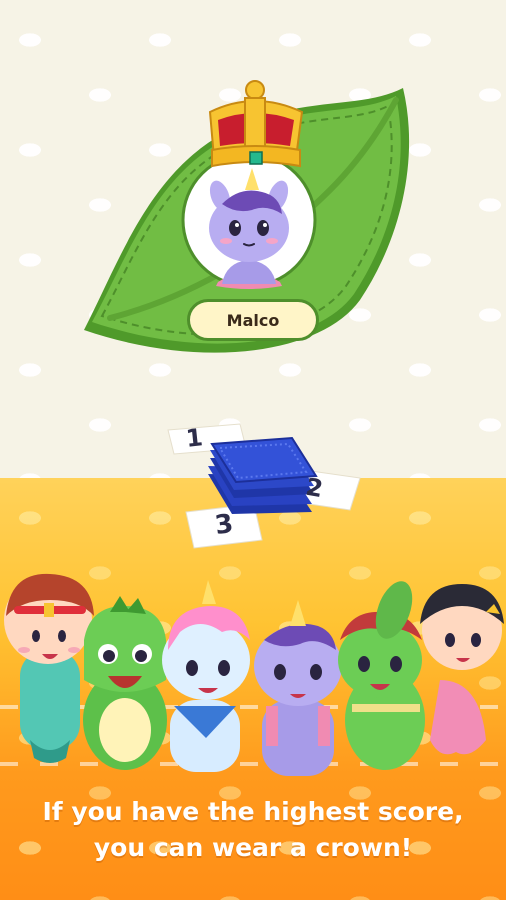  I want to click on card-number-1: 1, so click(194, 438).